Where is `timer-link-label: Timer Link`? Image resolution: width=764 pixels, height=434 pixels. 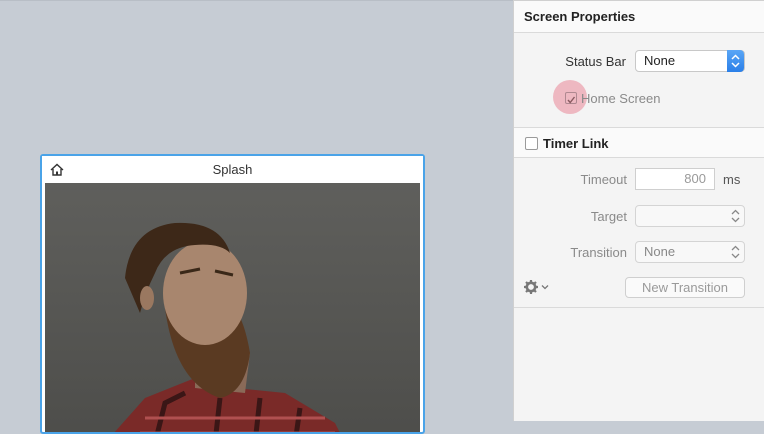
timer-link-label: Timer Link is located at coordinates (576, 143).